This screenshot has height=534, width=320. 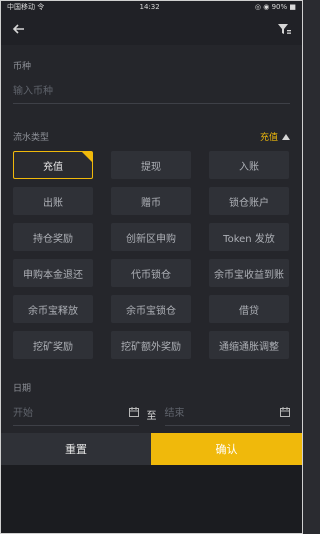 I want to click on chip-holding-reward: 持仓奖励, so click(x=53, y=237).